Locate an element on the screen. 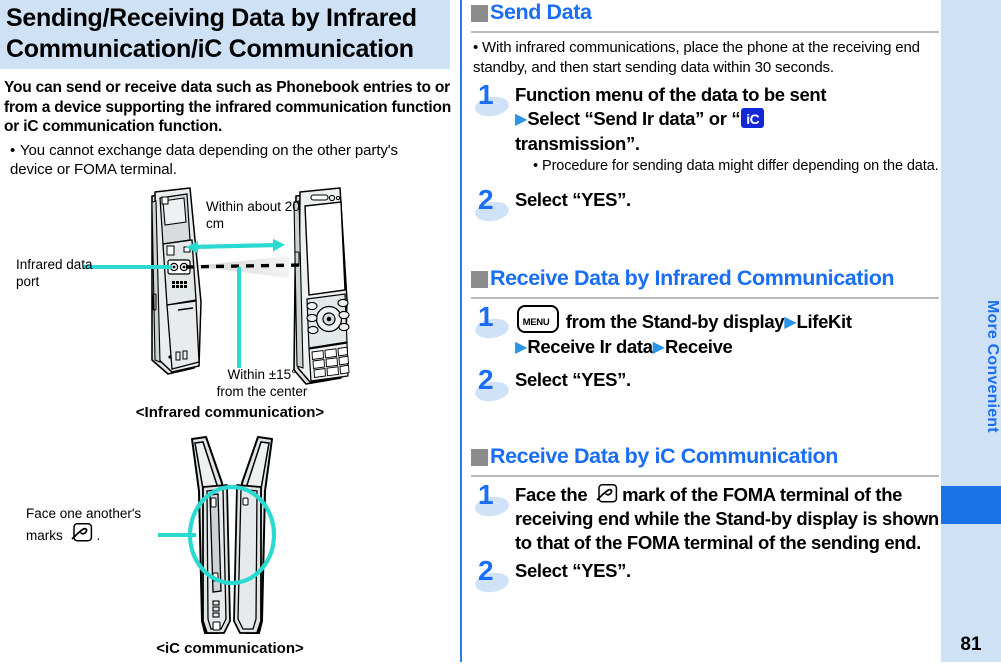 This screenshot has width=1001, height=667. step-send-2: 2 Select “YES”. is located at coordinates (705, 204).